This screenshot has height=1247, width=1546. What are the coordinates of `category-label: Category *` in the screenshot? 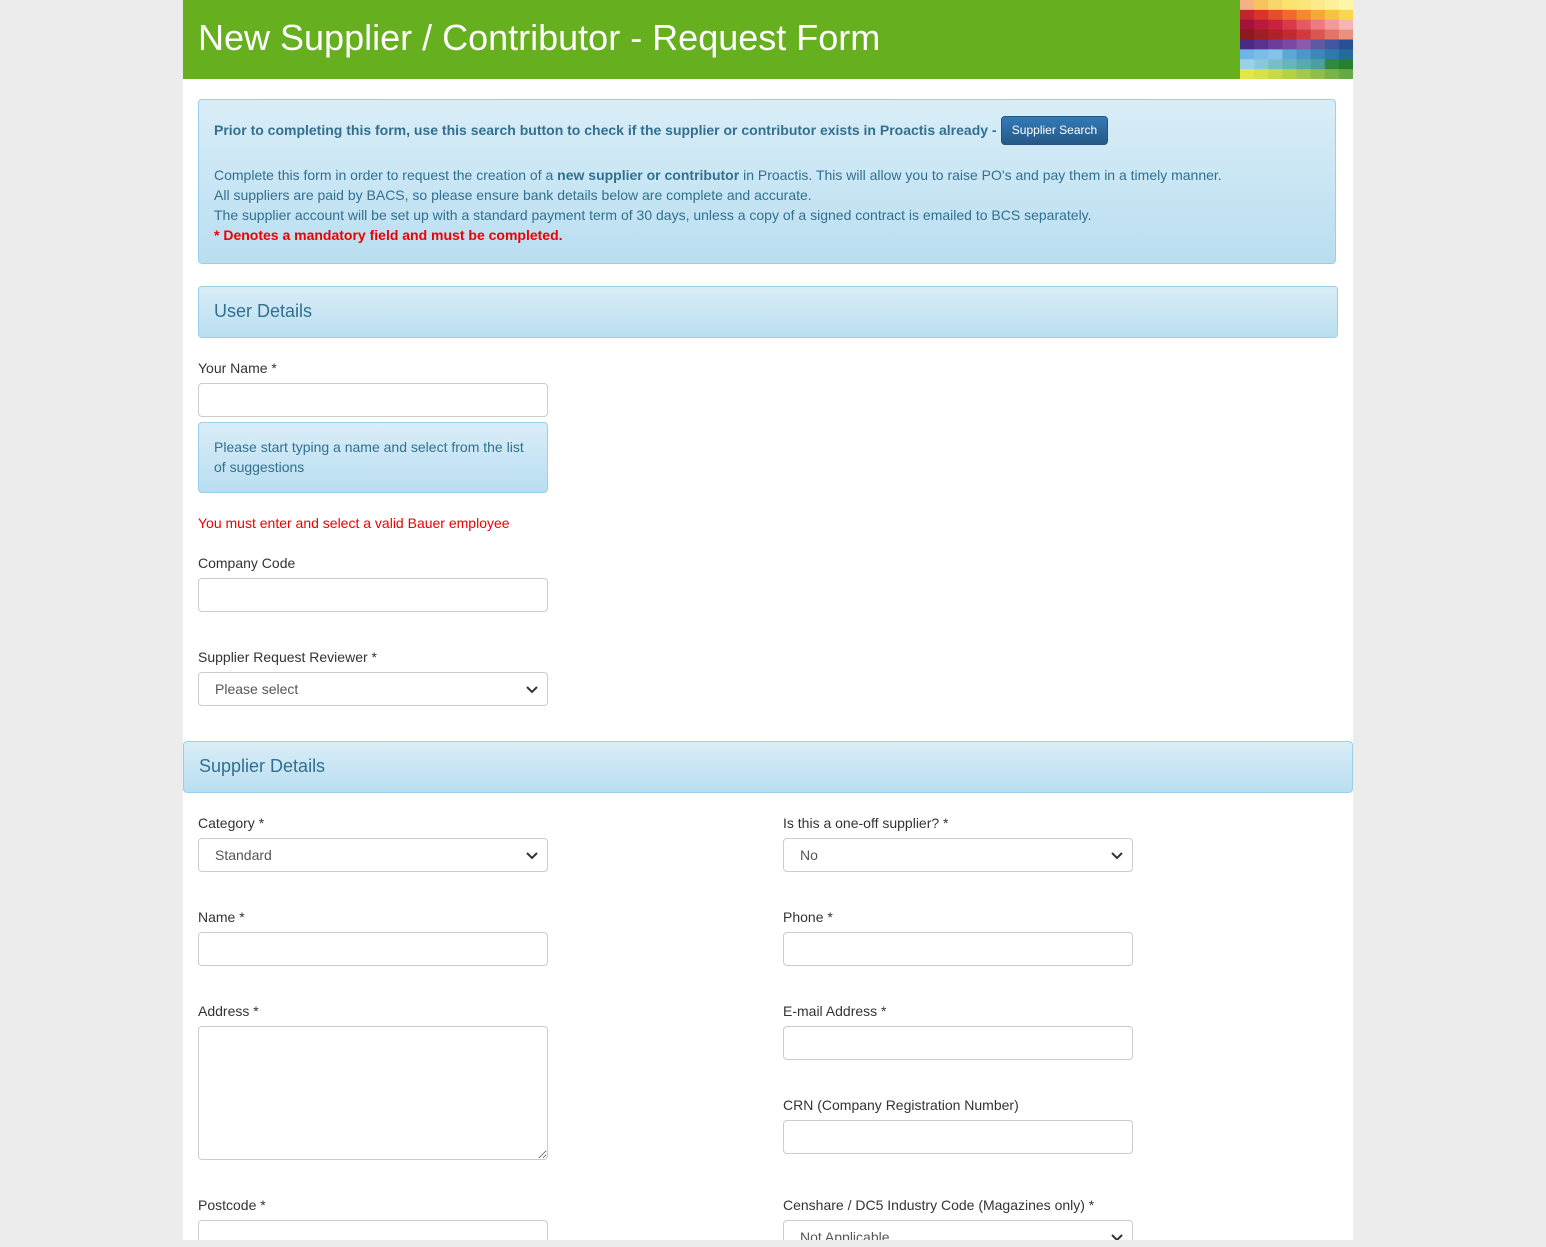 It's located at (231, 823).